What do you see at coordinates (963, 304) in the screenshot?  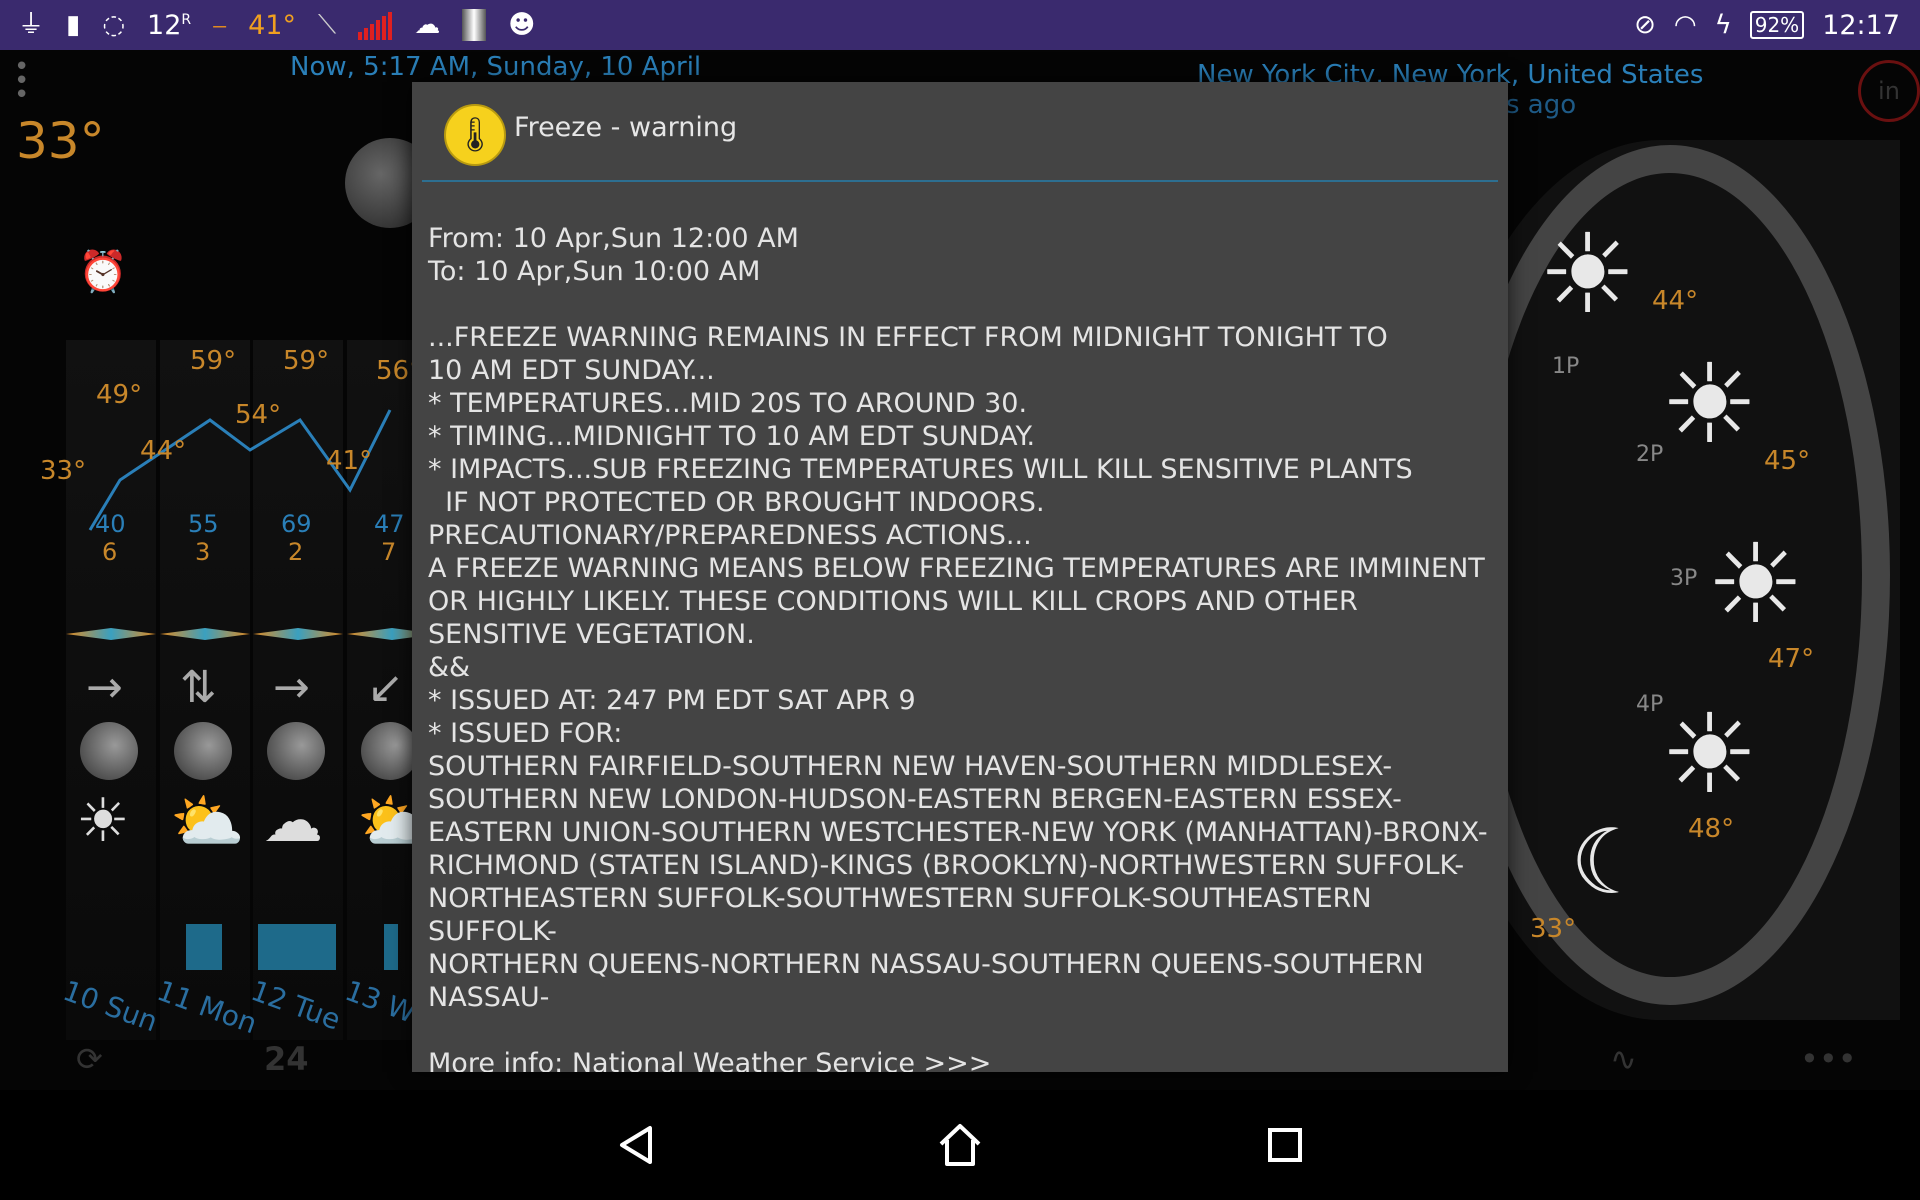 I see `warning-line` at bounding box center [963, 304].